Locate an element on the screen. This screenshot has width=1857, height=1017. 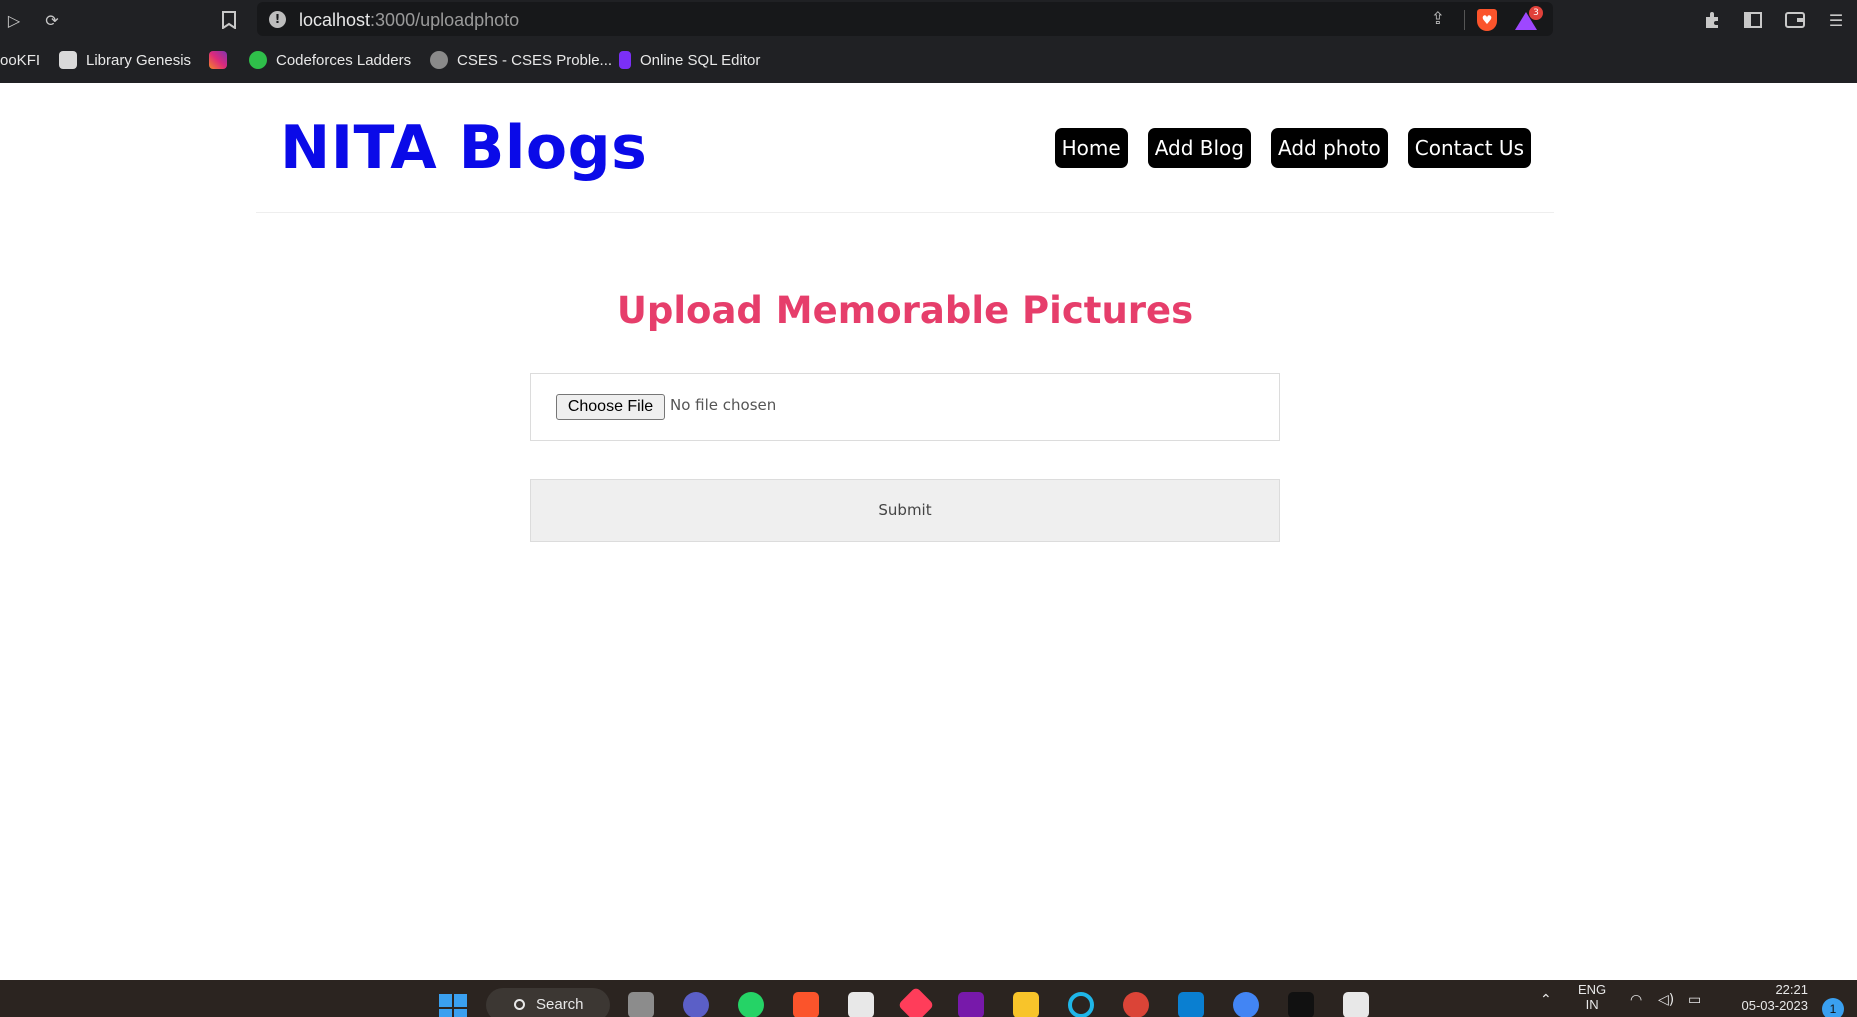
chrome-icon is located at coordinates (1136, 1004).